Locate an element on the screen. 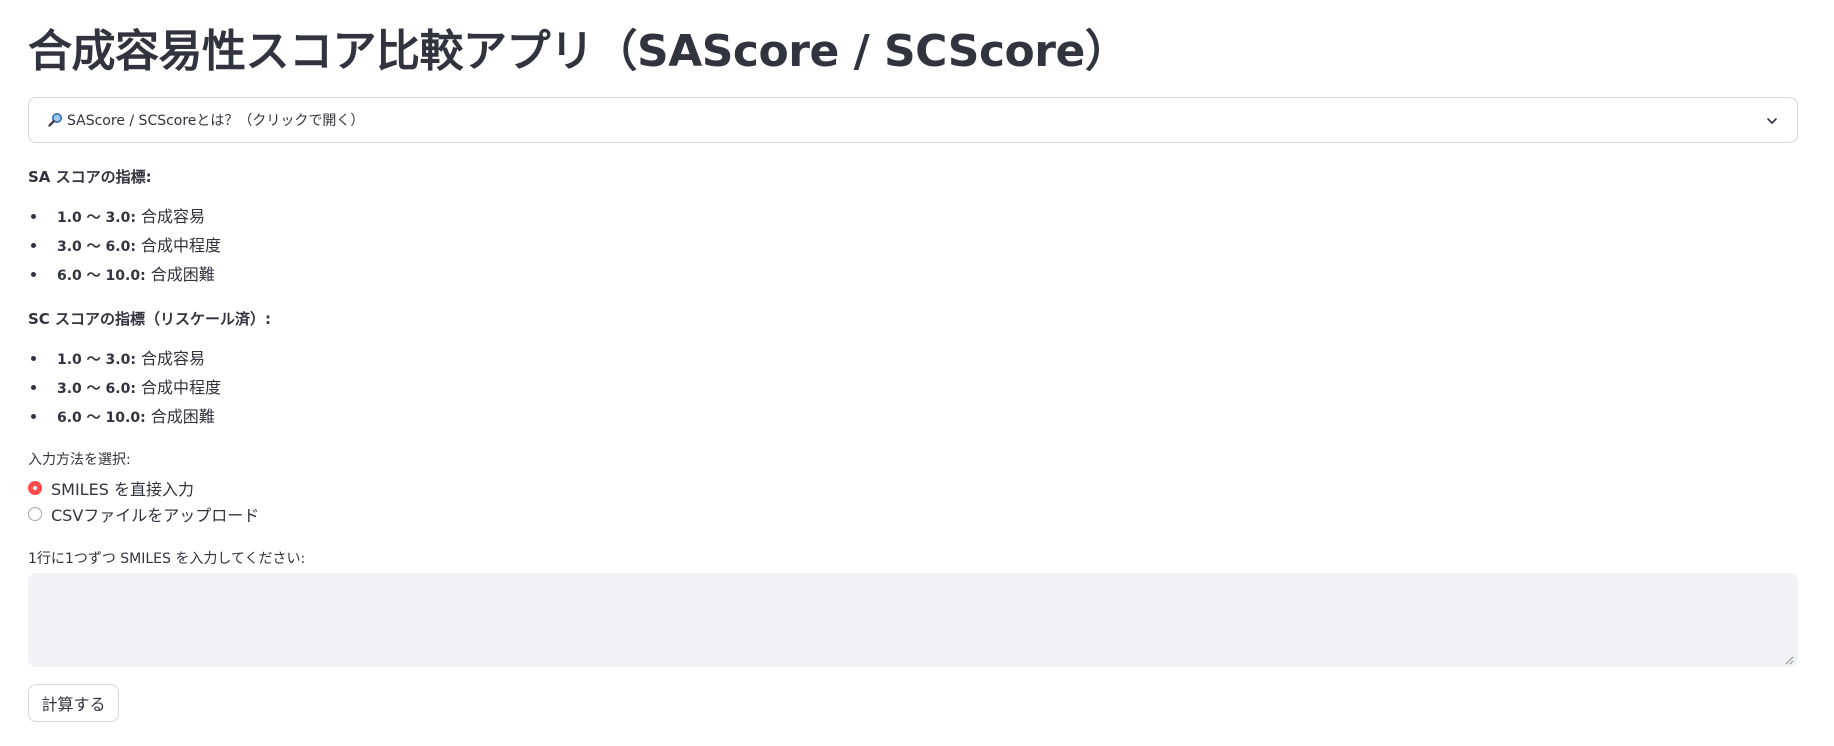 This screenshot has height=746, width=1834. input-method-label: 入力方法を選択: is located at coordinates (79, 460).